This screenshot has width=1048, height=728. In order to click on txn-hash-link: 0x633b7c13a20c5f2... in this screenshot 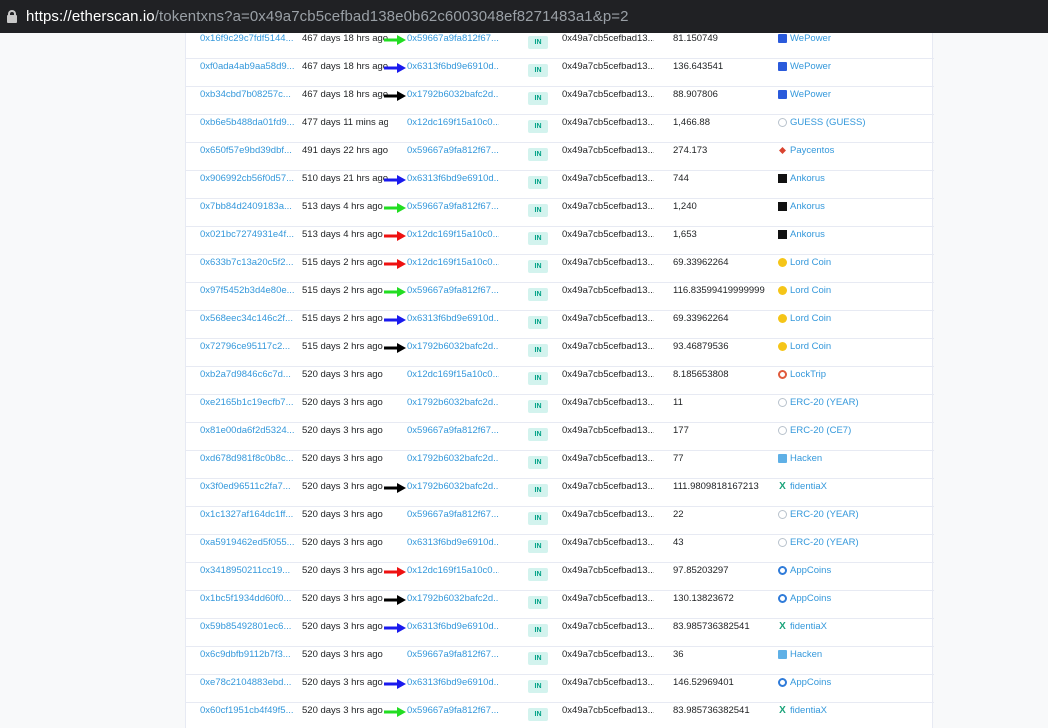, I will do `click(247, 269)`.